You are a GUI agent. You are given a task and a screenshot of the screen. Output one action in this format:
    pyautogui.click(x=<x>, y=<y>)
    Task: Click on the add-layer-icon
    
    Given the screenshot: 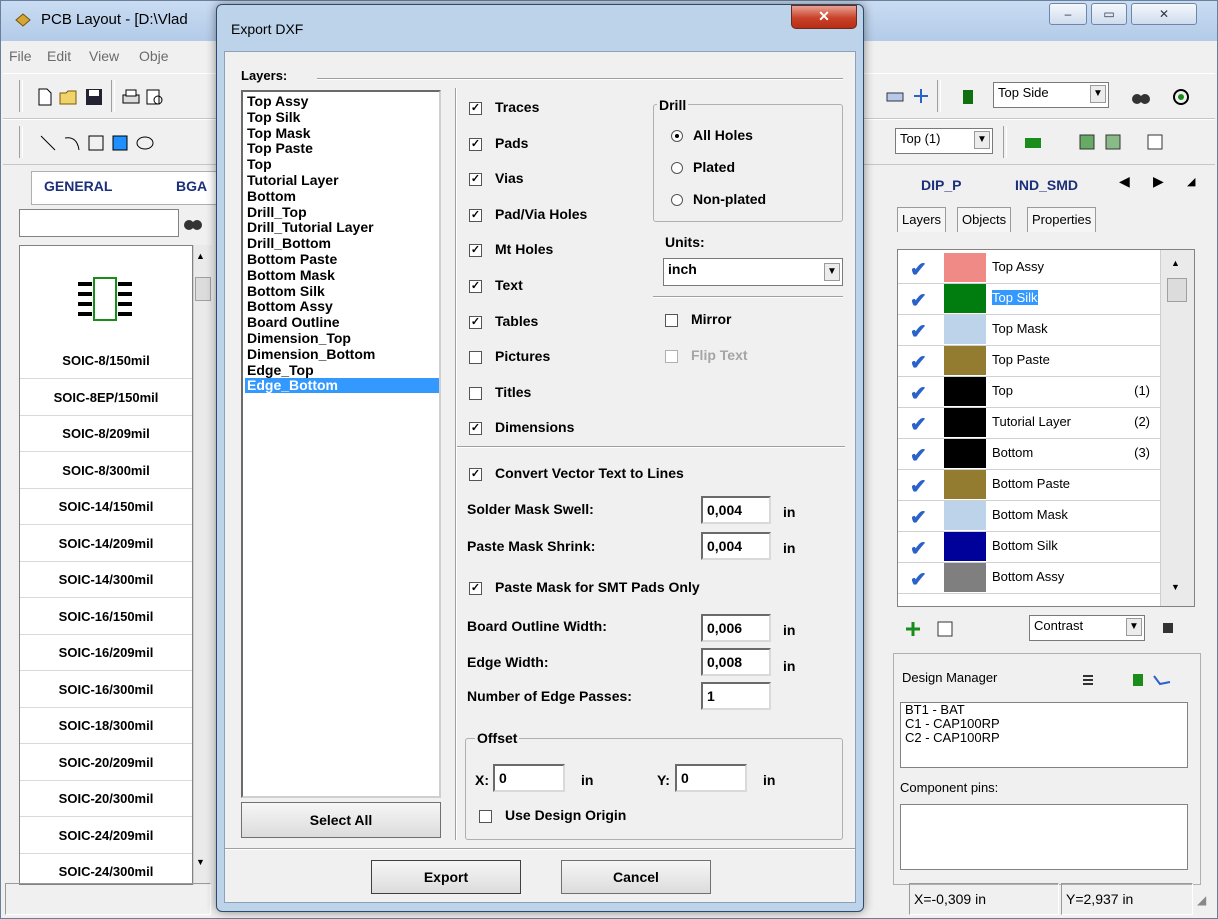 What is the action you would take?
    pyautogui.click(x=913, y=629)
    